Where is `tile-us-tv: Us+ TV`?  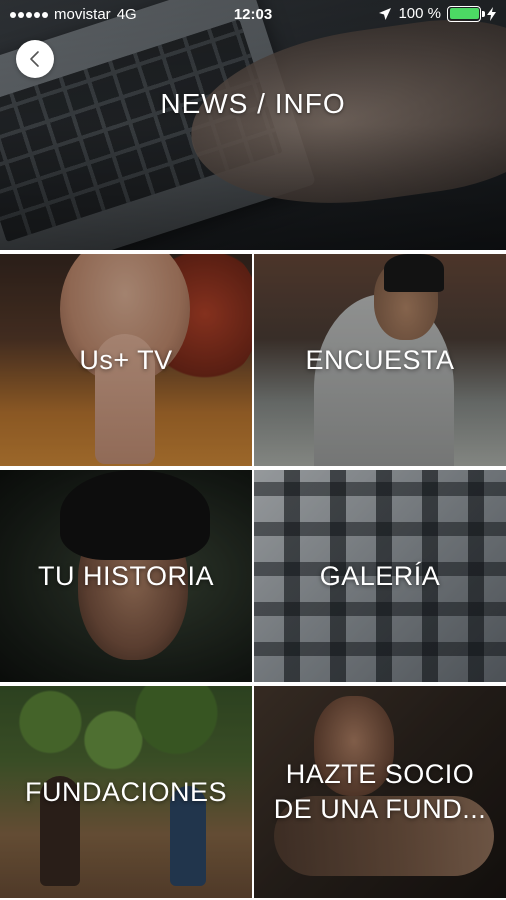 tile-us-tv: Us+ TV is located at coordinates (126, 360).